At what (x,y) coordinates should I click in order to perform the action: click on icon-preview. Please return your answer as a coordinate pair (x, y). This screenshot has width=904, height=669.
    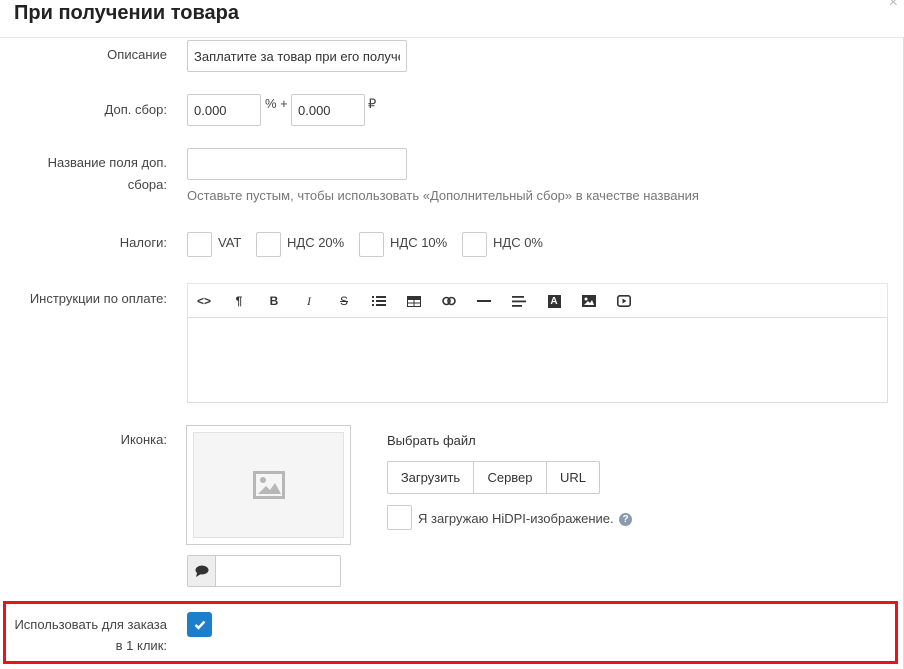
    Looking at the image, I should click on (268, 485).